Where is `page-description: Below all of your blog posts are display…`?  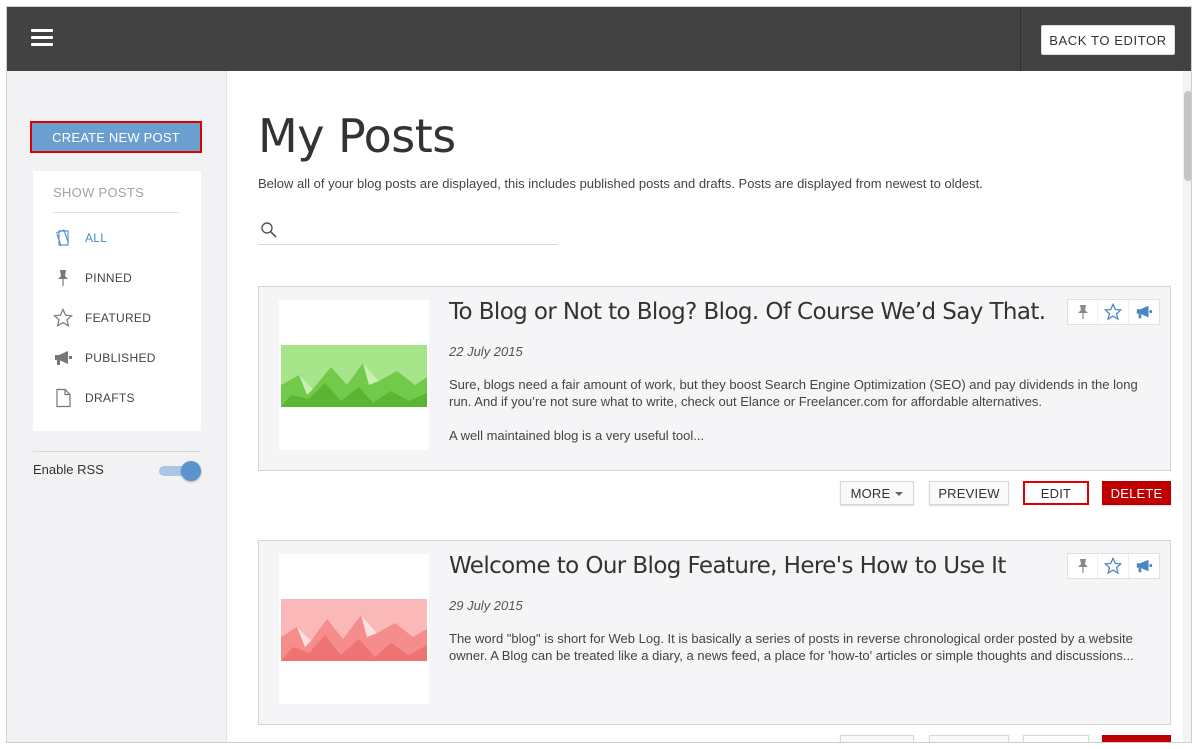 page-description: Below all of your blog posts are display… is located at coordinates (620, 183).